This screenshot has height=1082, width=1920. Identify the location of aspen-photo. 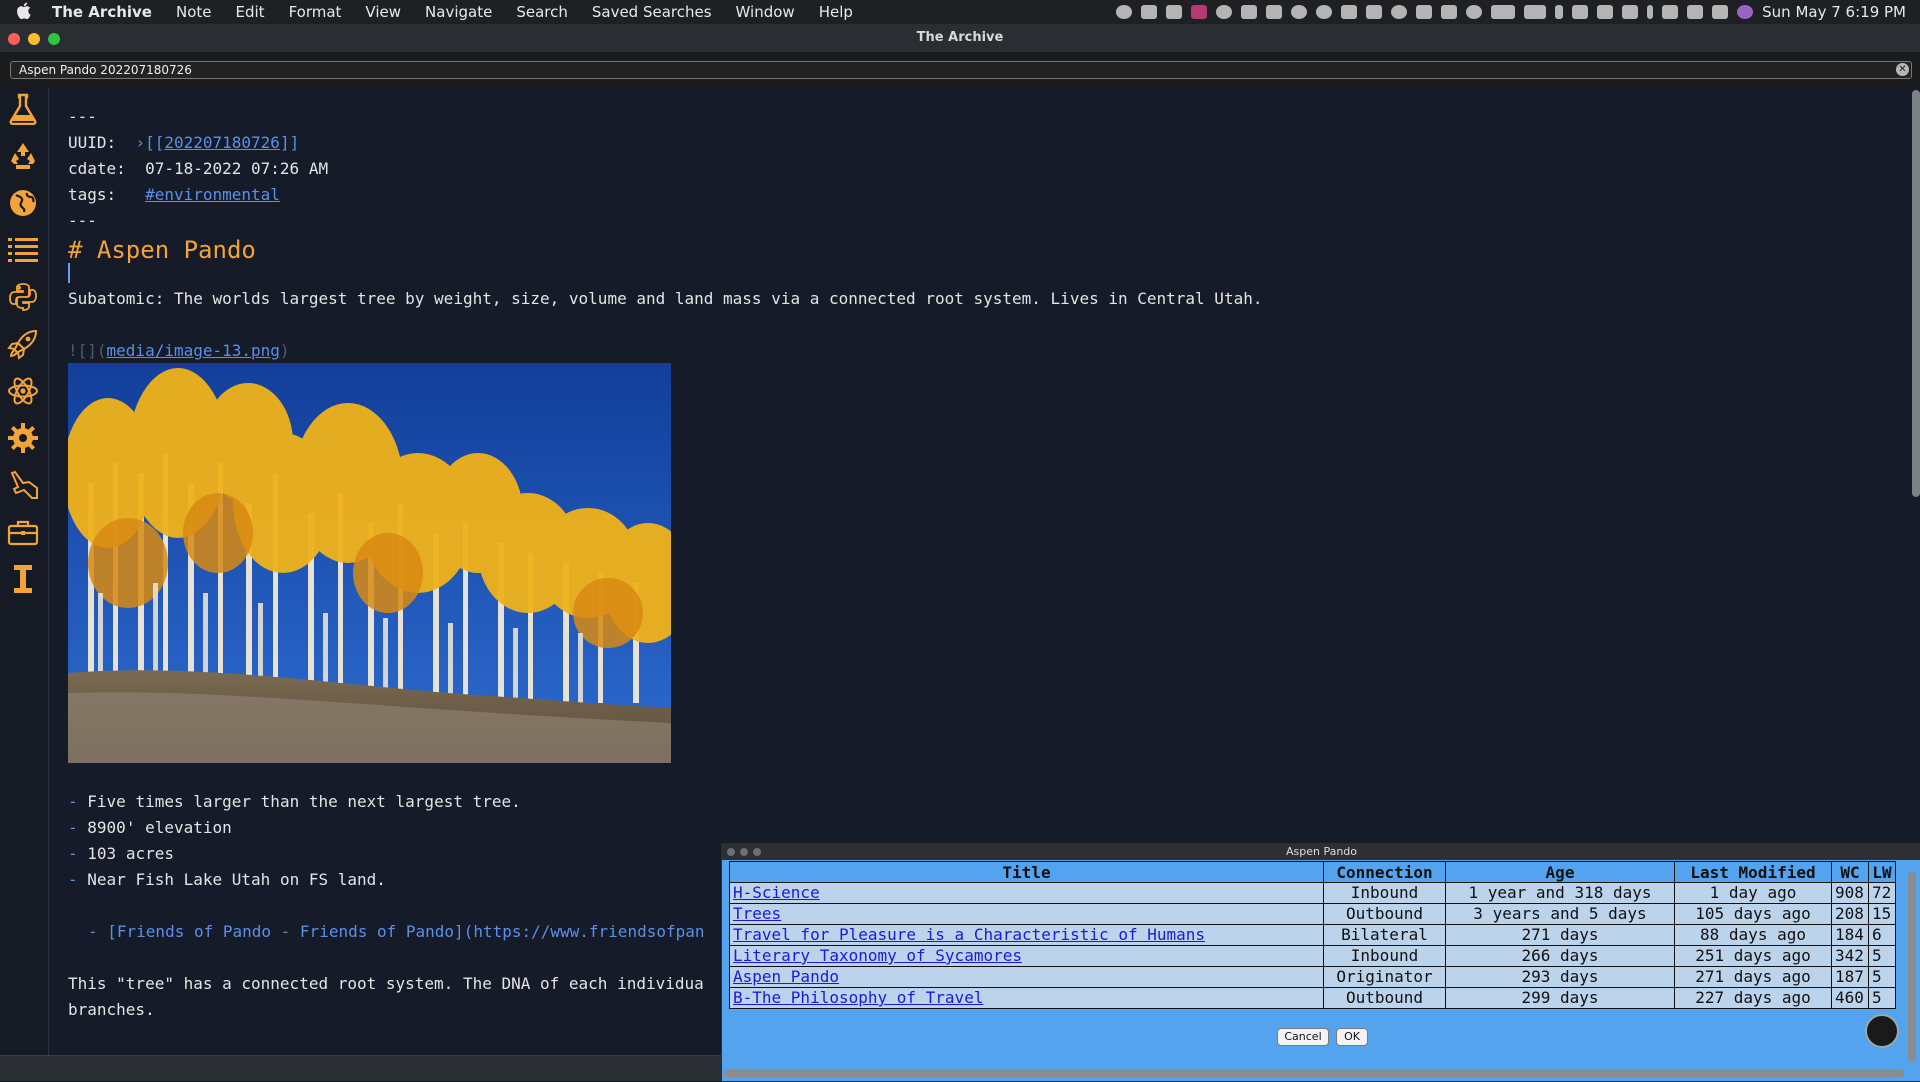
(369, 563).